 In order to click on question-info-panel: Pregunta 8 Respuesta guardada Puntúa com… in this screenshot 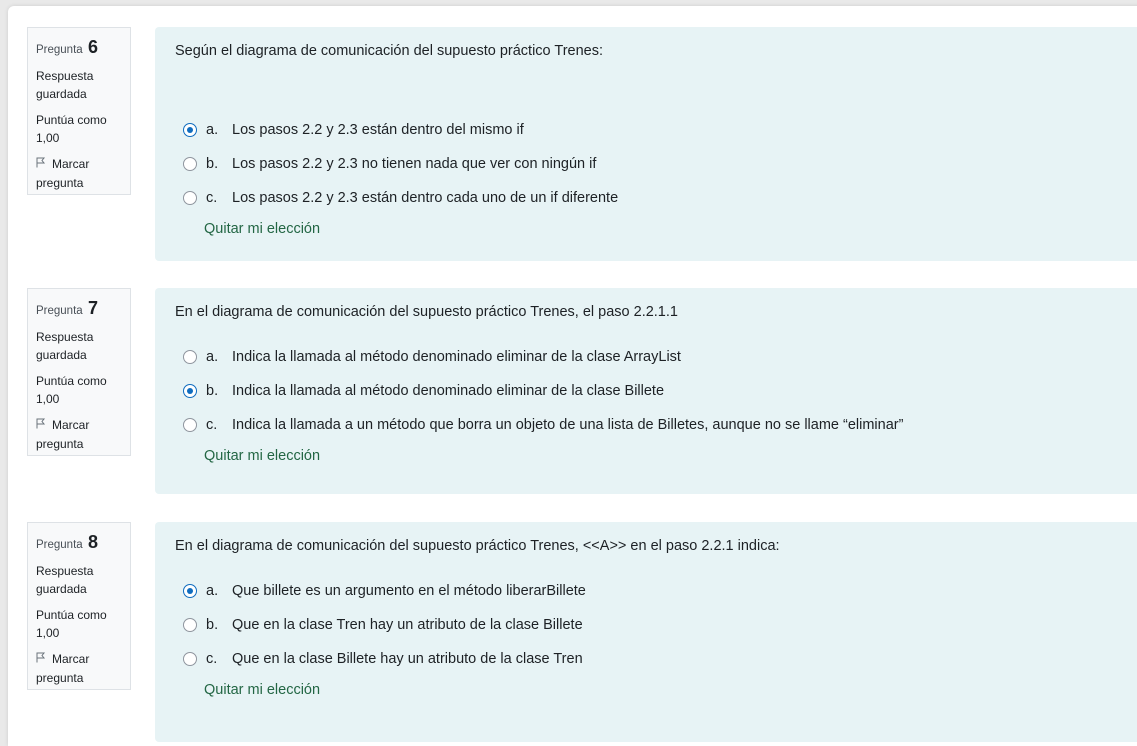, I will do `click(79, 606)`.